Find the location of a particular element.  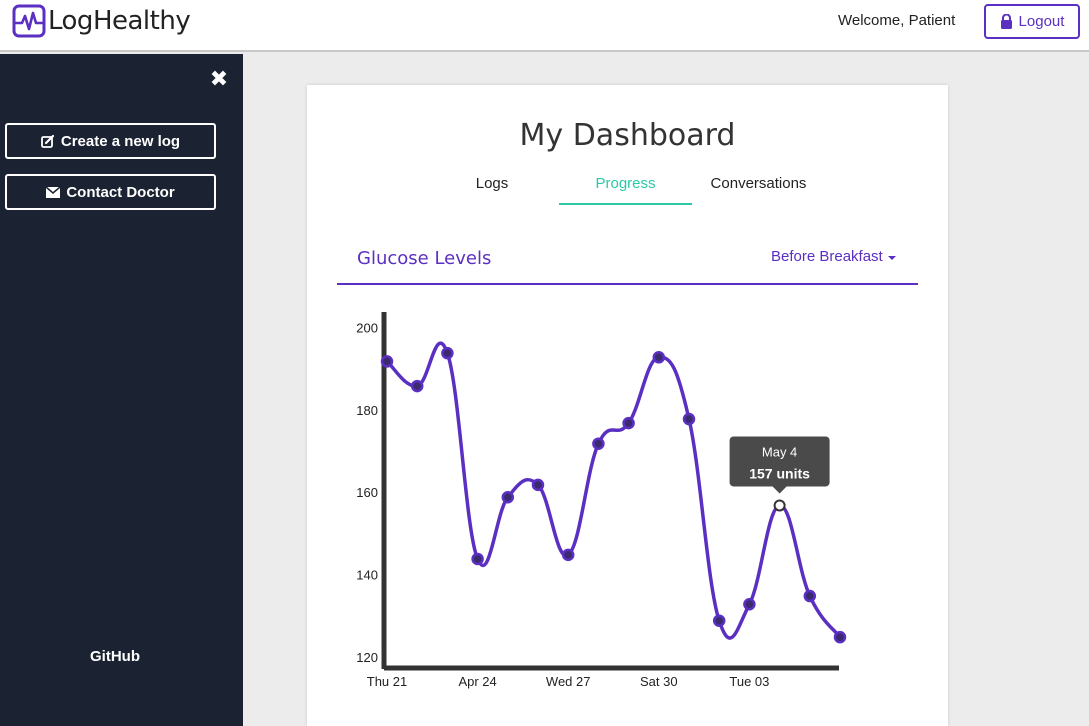

heartbeat-logo-icon is located at coordinates (29, 21).